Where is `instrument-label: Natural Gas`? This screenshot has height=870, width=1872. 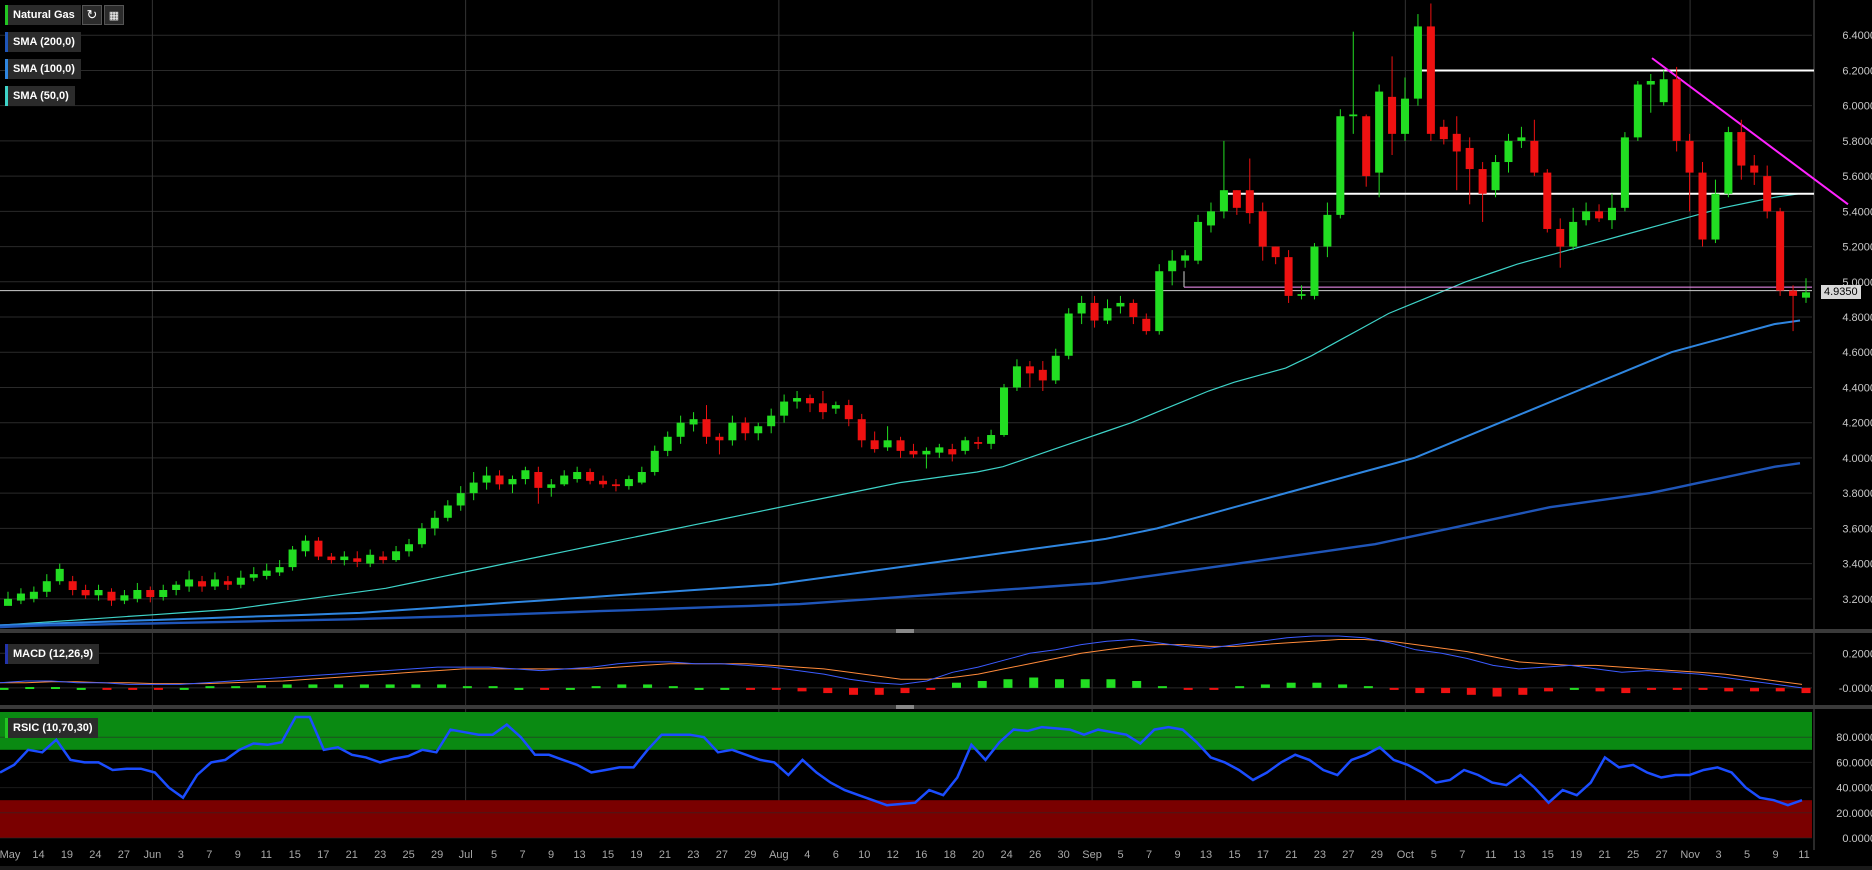 instrument-label: Natural Gas is located at coordinates (43, 15).